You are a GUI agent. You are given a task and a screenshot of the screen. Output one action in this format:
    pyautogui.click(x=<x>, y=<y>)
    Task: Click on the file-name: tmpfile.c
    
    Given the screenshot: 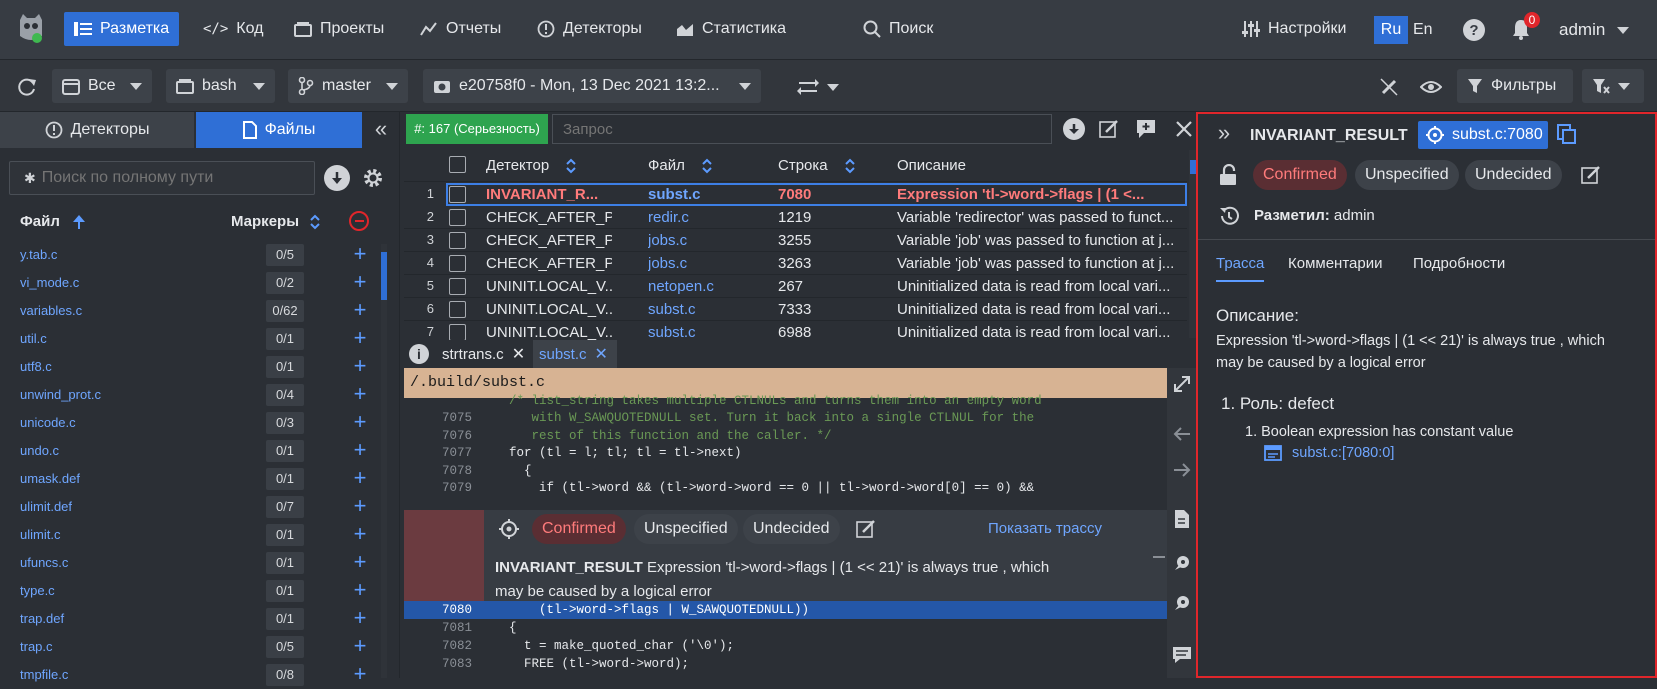 What is the action you would take?
    pyautogui.click(x=44, y=674)
    